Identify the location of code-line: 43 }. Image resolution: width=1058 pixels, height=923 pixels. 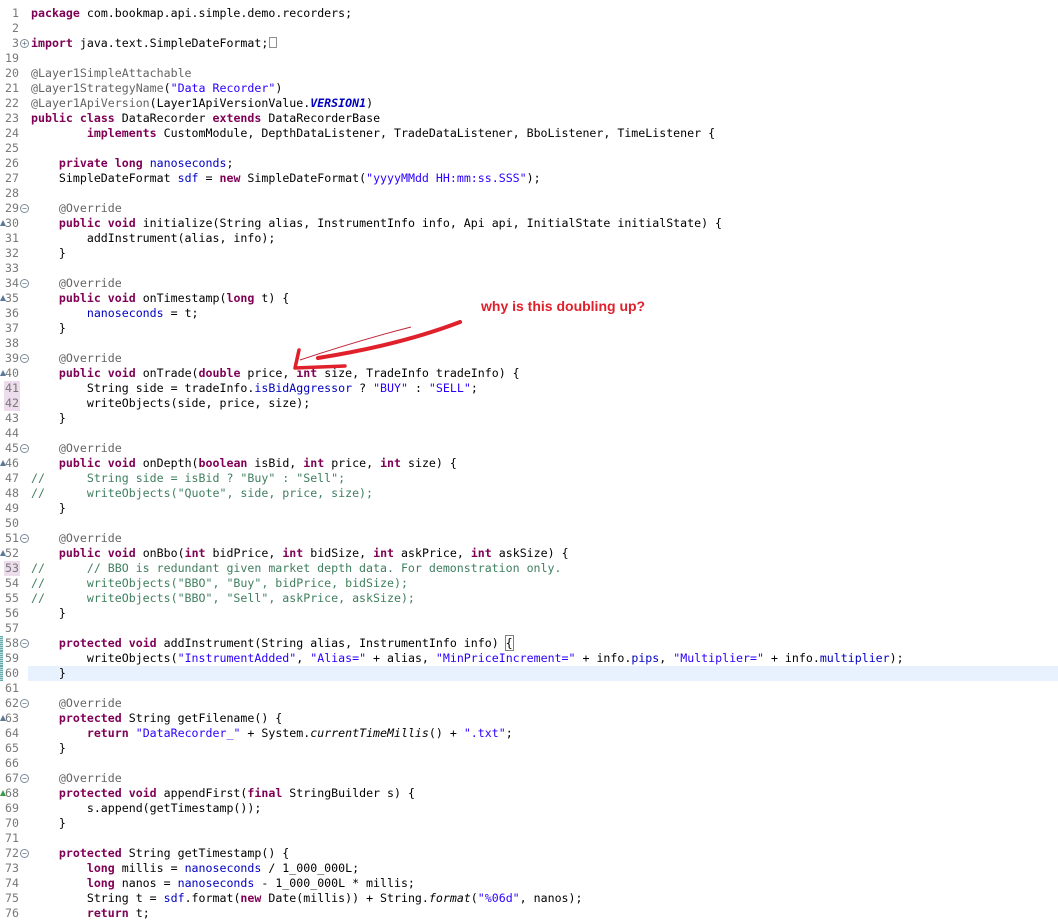
(529, 418).